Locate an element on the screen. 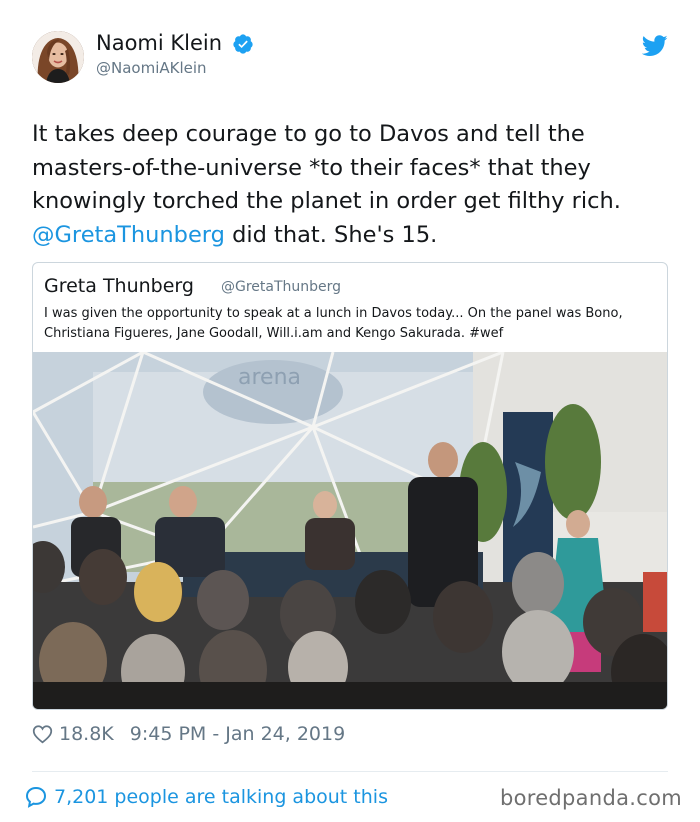 The height and width of the screenshot is (822, 700). verified-badge-icon is located at coordinates (243, 44).